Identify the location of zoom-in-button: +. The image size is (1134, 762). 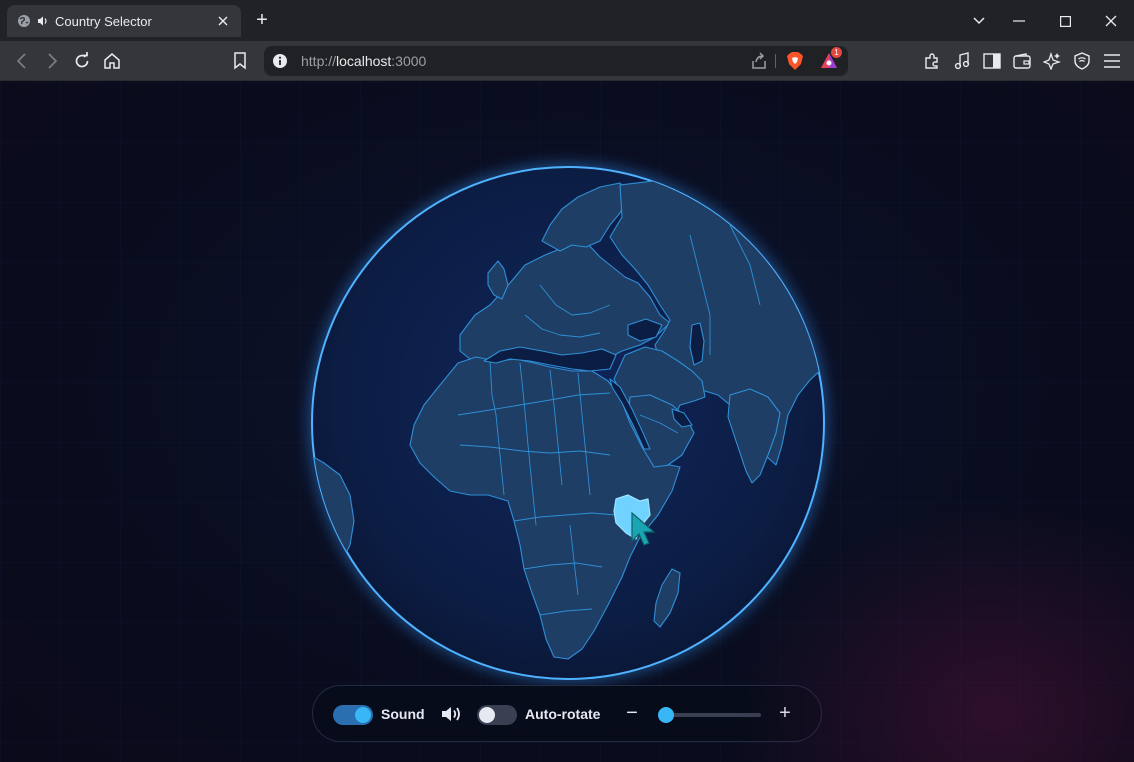
(785, 713).